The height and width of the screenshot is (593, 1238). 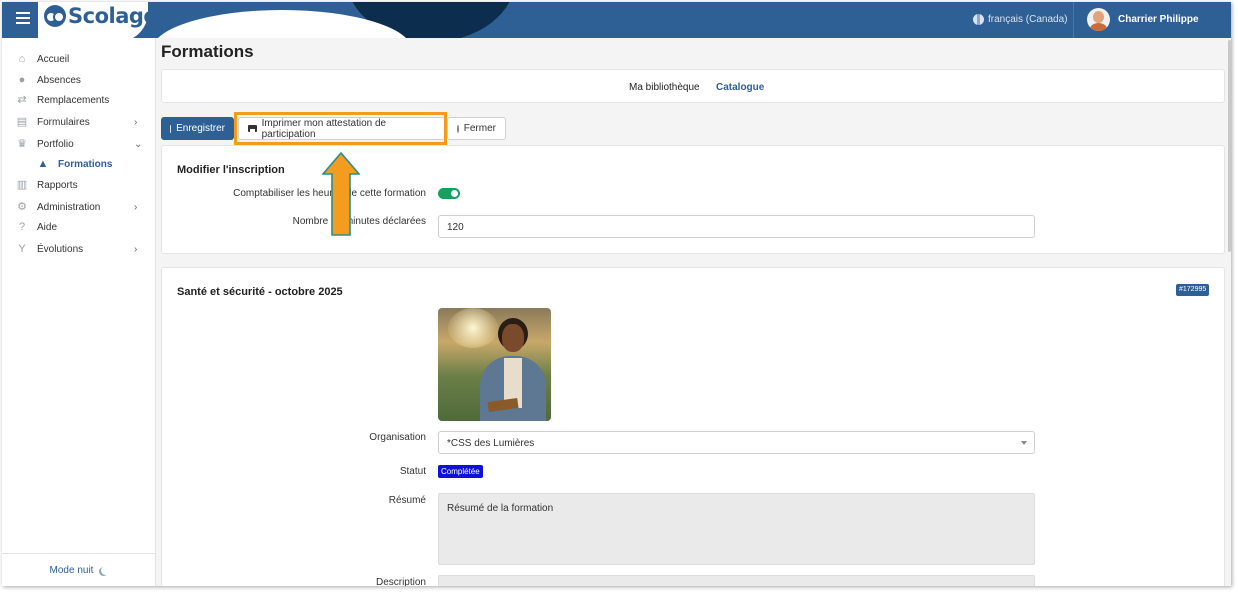 What do you see at coordinates (22, 80) in the screenshot?
I see `users-icon: ●` at bounding box center [22, 80].